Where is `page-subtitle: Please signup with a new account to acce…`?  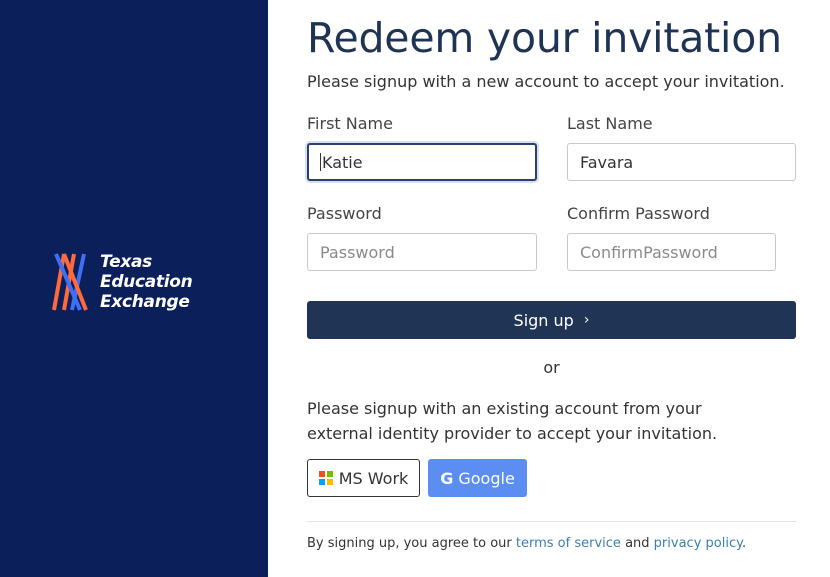
page-subtitle: Please signup with a new account to acce… is located at coordinates (546, 81).